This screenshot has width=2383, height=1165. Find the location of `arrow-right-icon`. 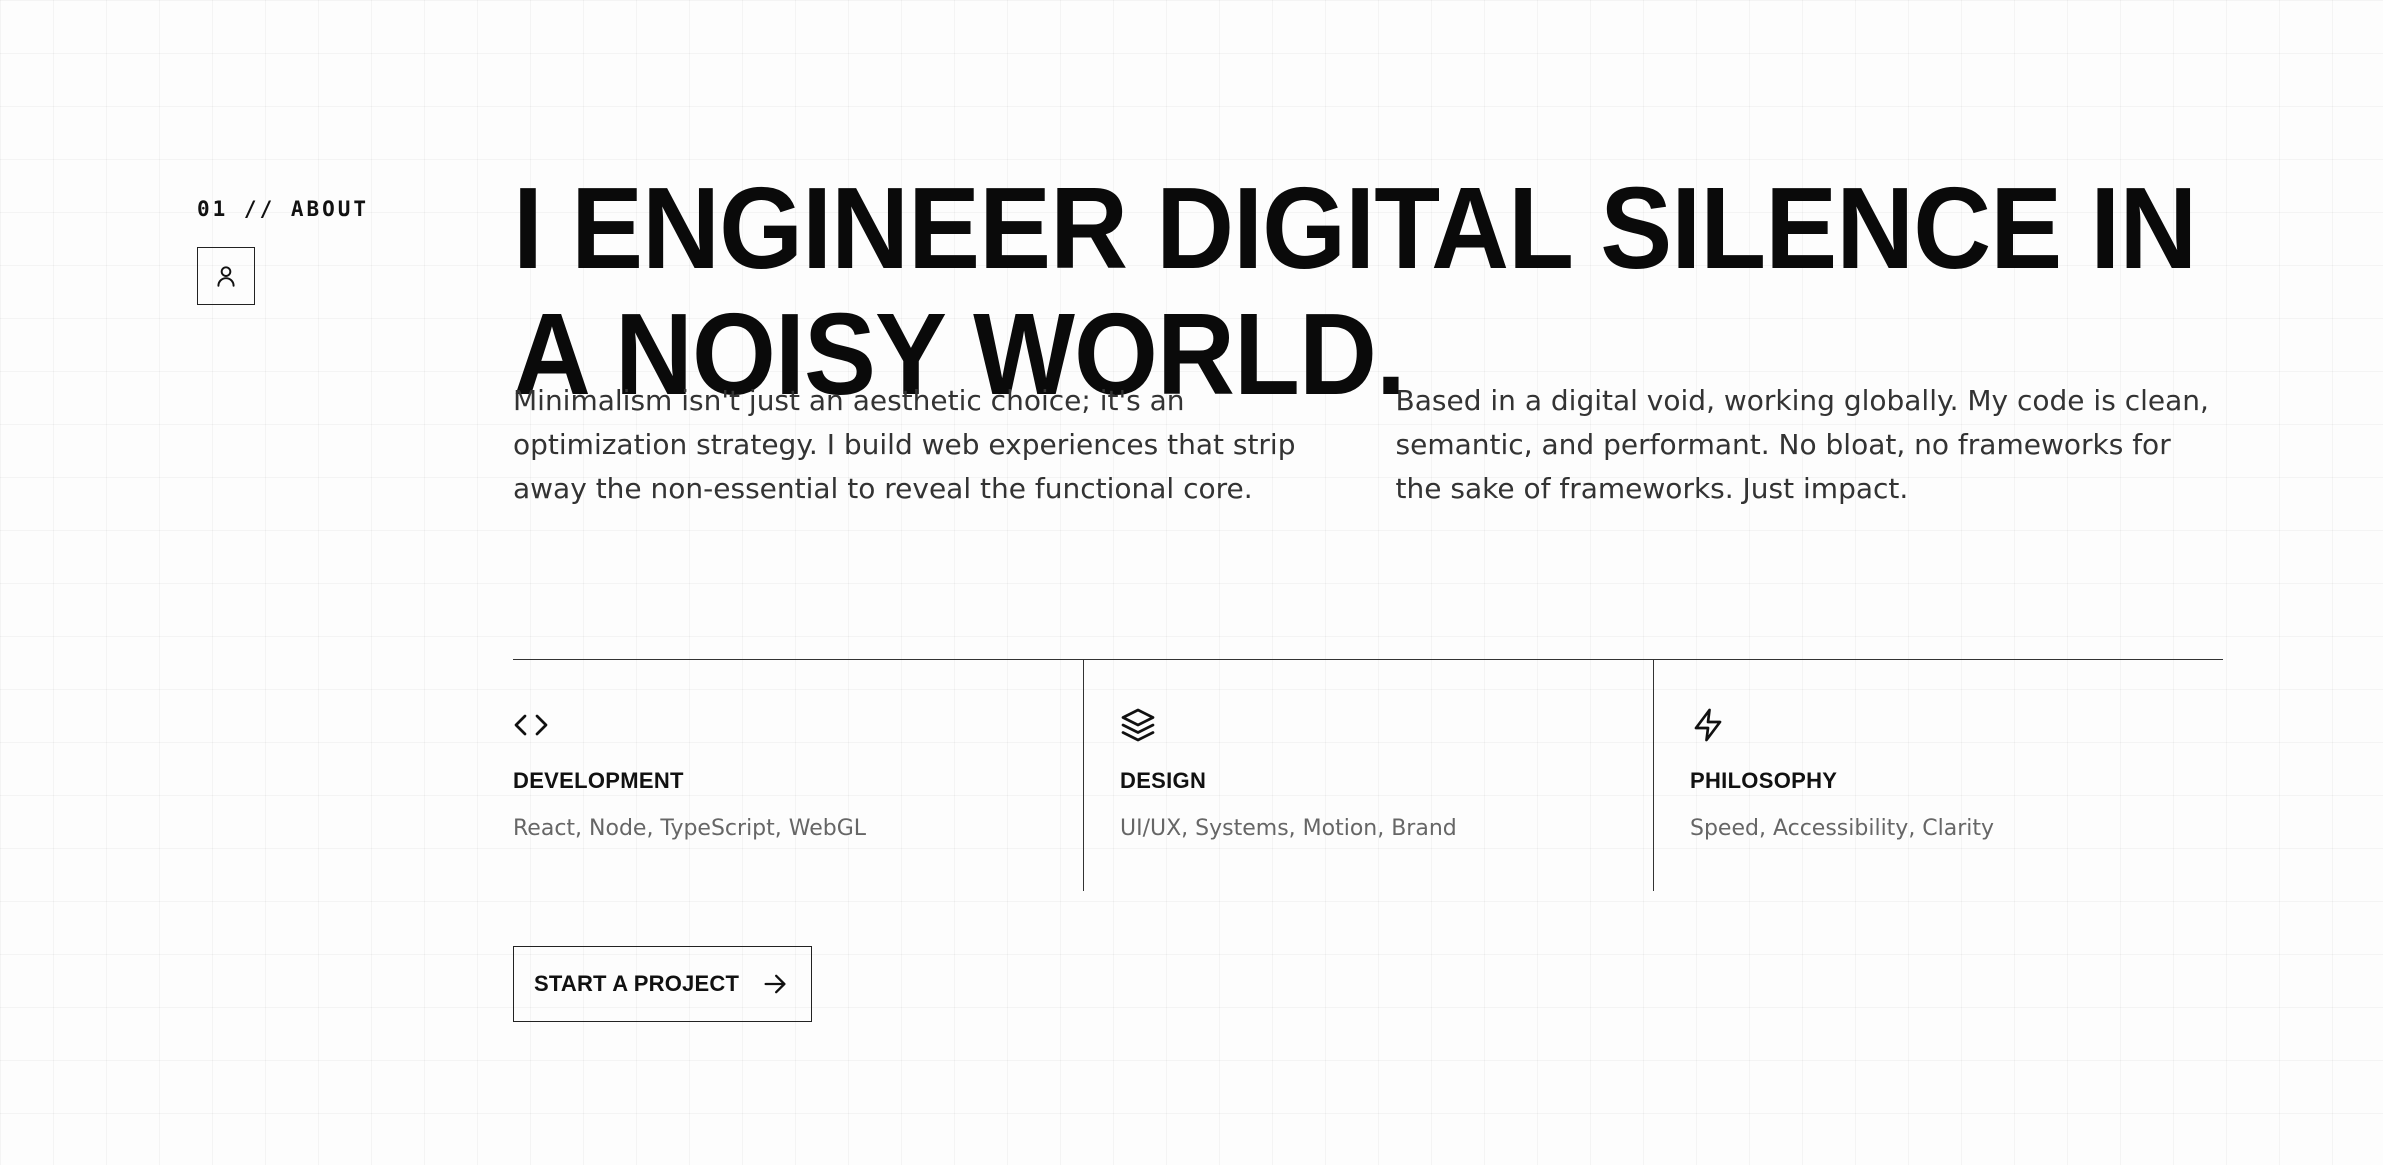

arrow-right-icon is located at coordinates (775, 984).